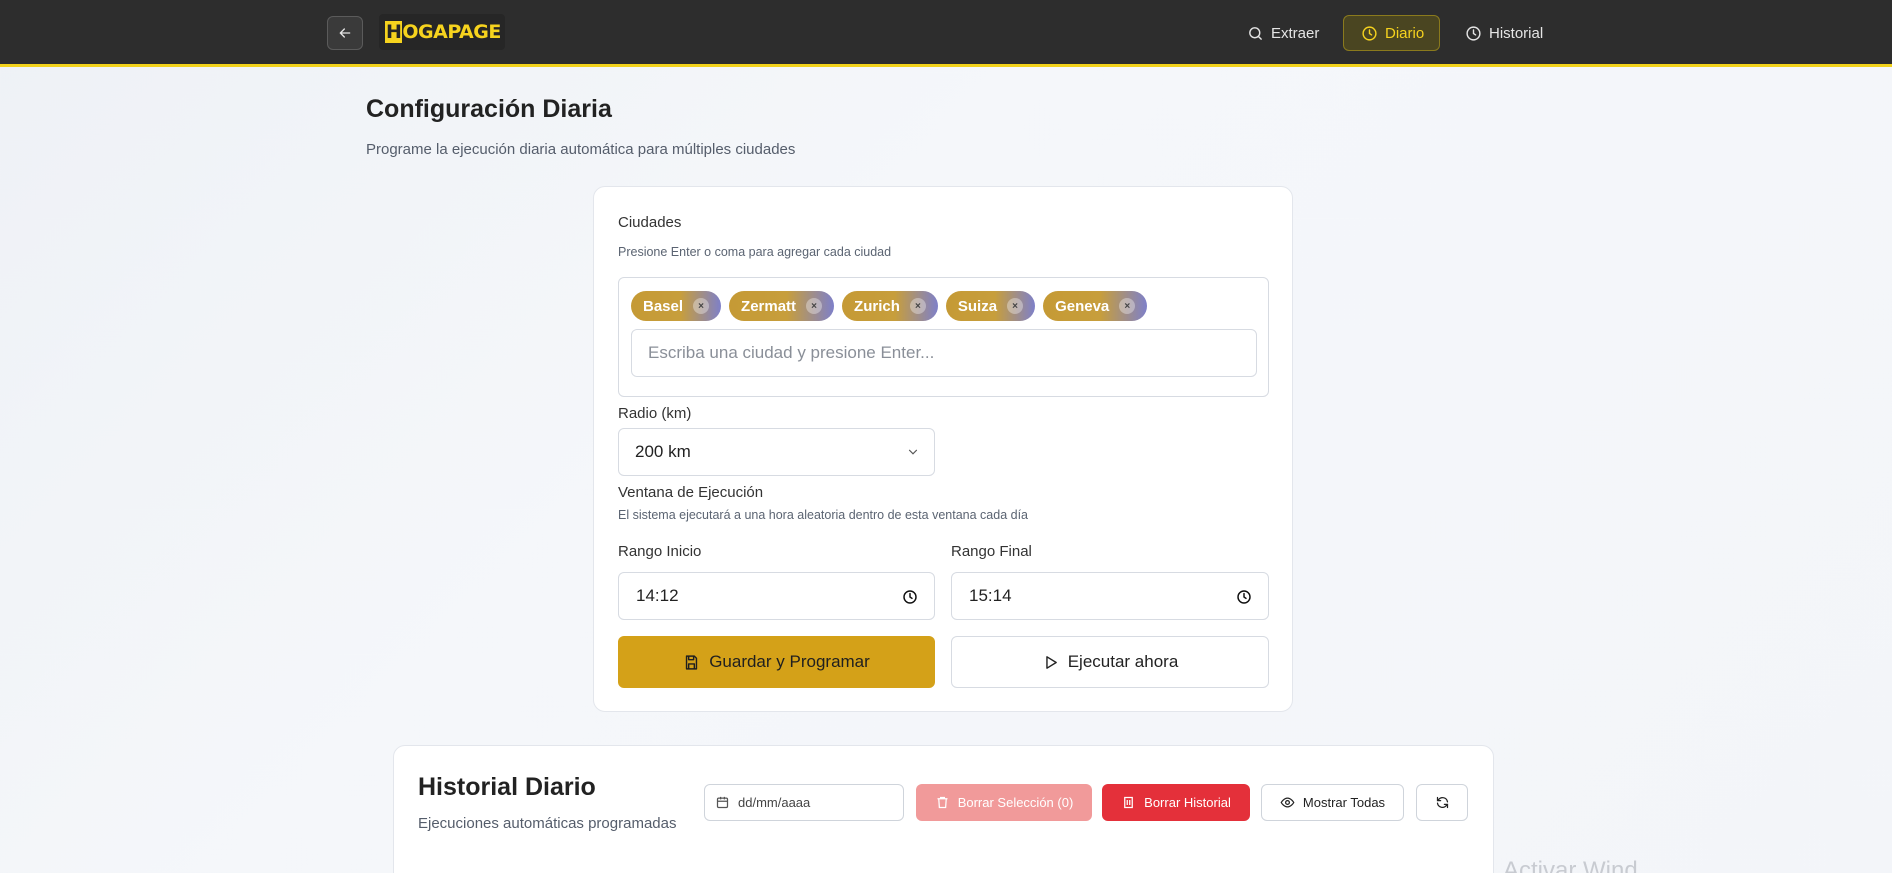 The width and height of the screenshot is (1892, 873). I want to click on city-chip: Geneva ×, so click(1095, 306).